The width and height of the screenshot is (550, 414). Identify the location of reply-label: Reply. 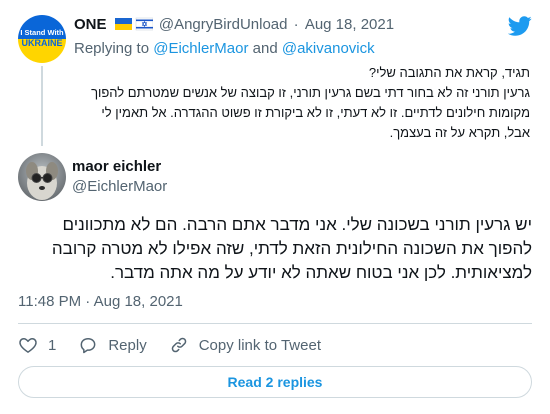
(127, 345).